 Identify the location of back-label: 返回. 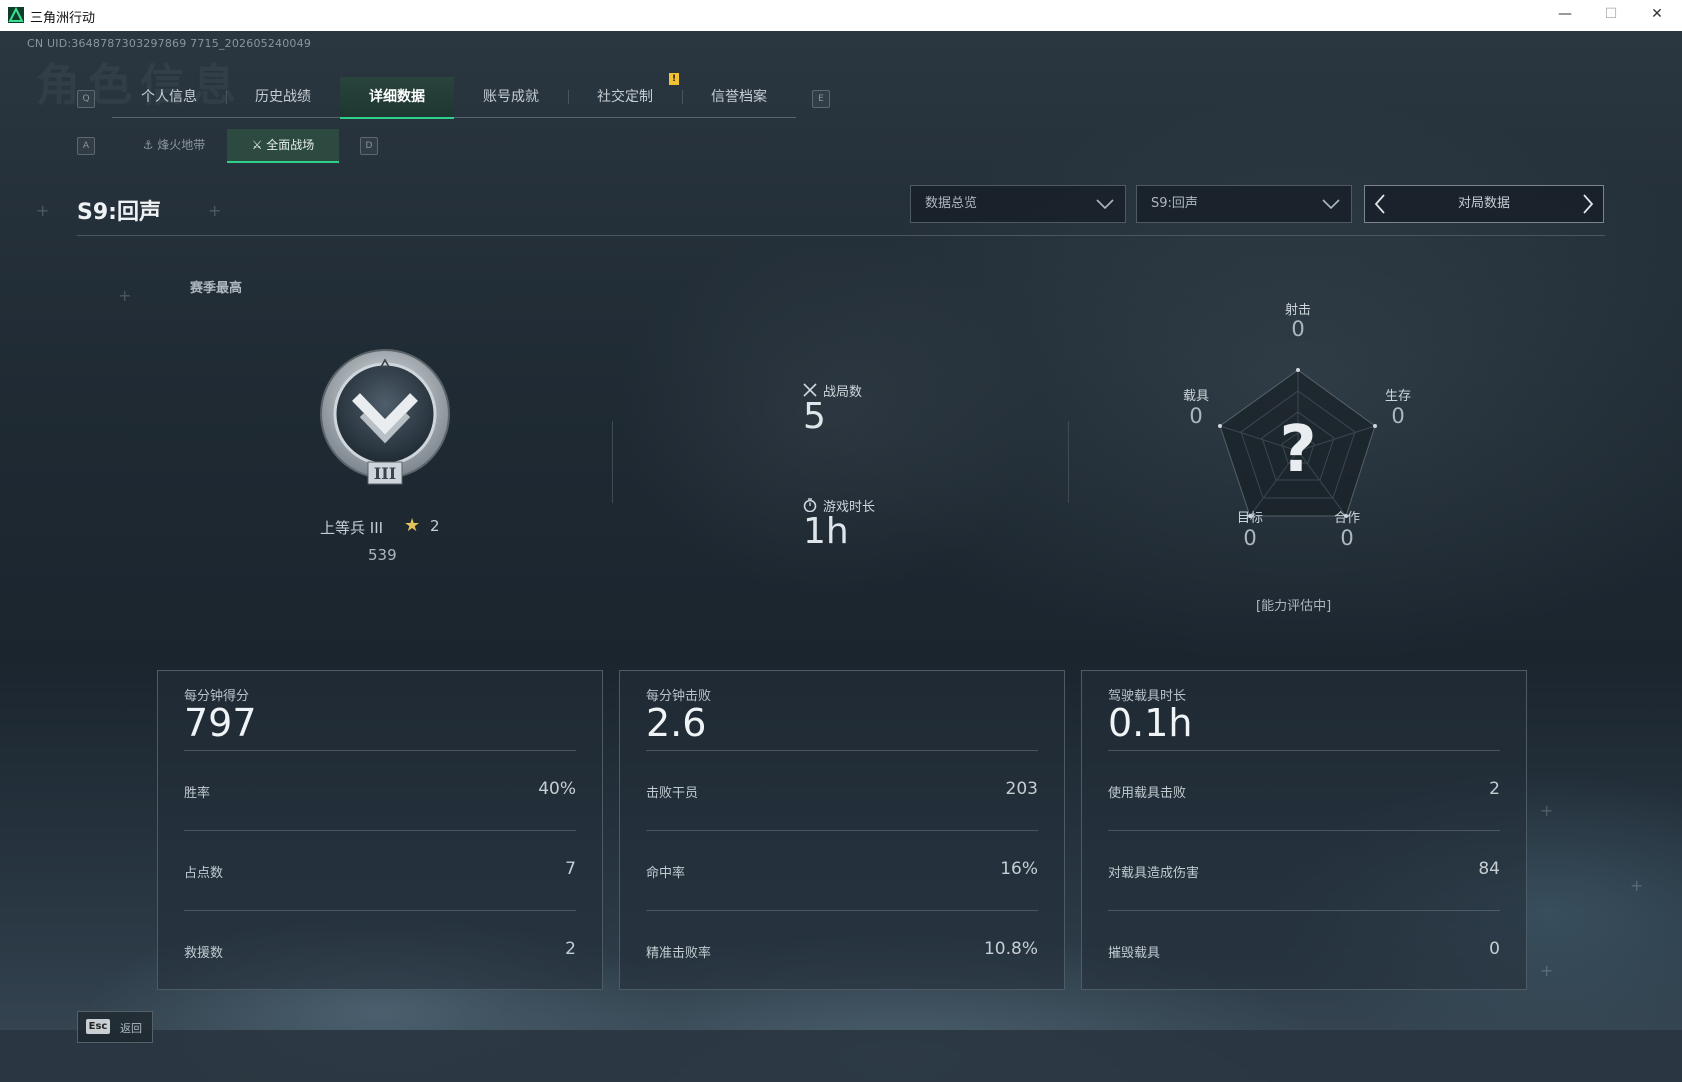
(131, 1028).